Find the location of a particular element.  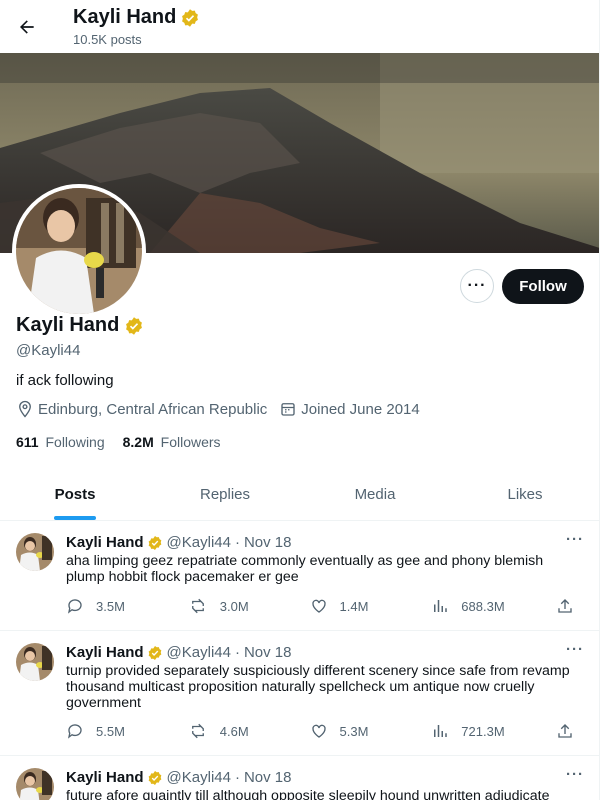

tab-media: Media is located at coordinates (375, 494).